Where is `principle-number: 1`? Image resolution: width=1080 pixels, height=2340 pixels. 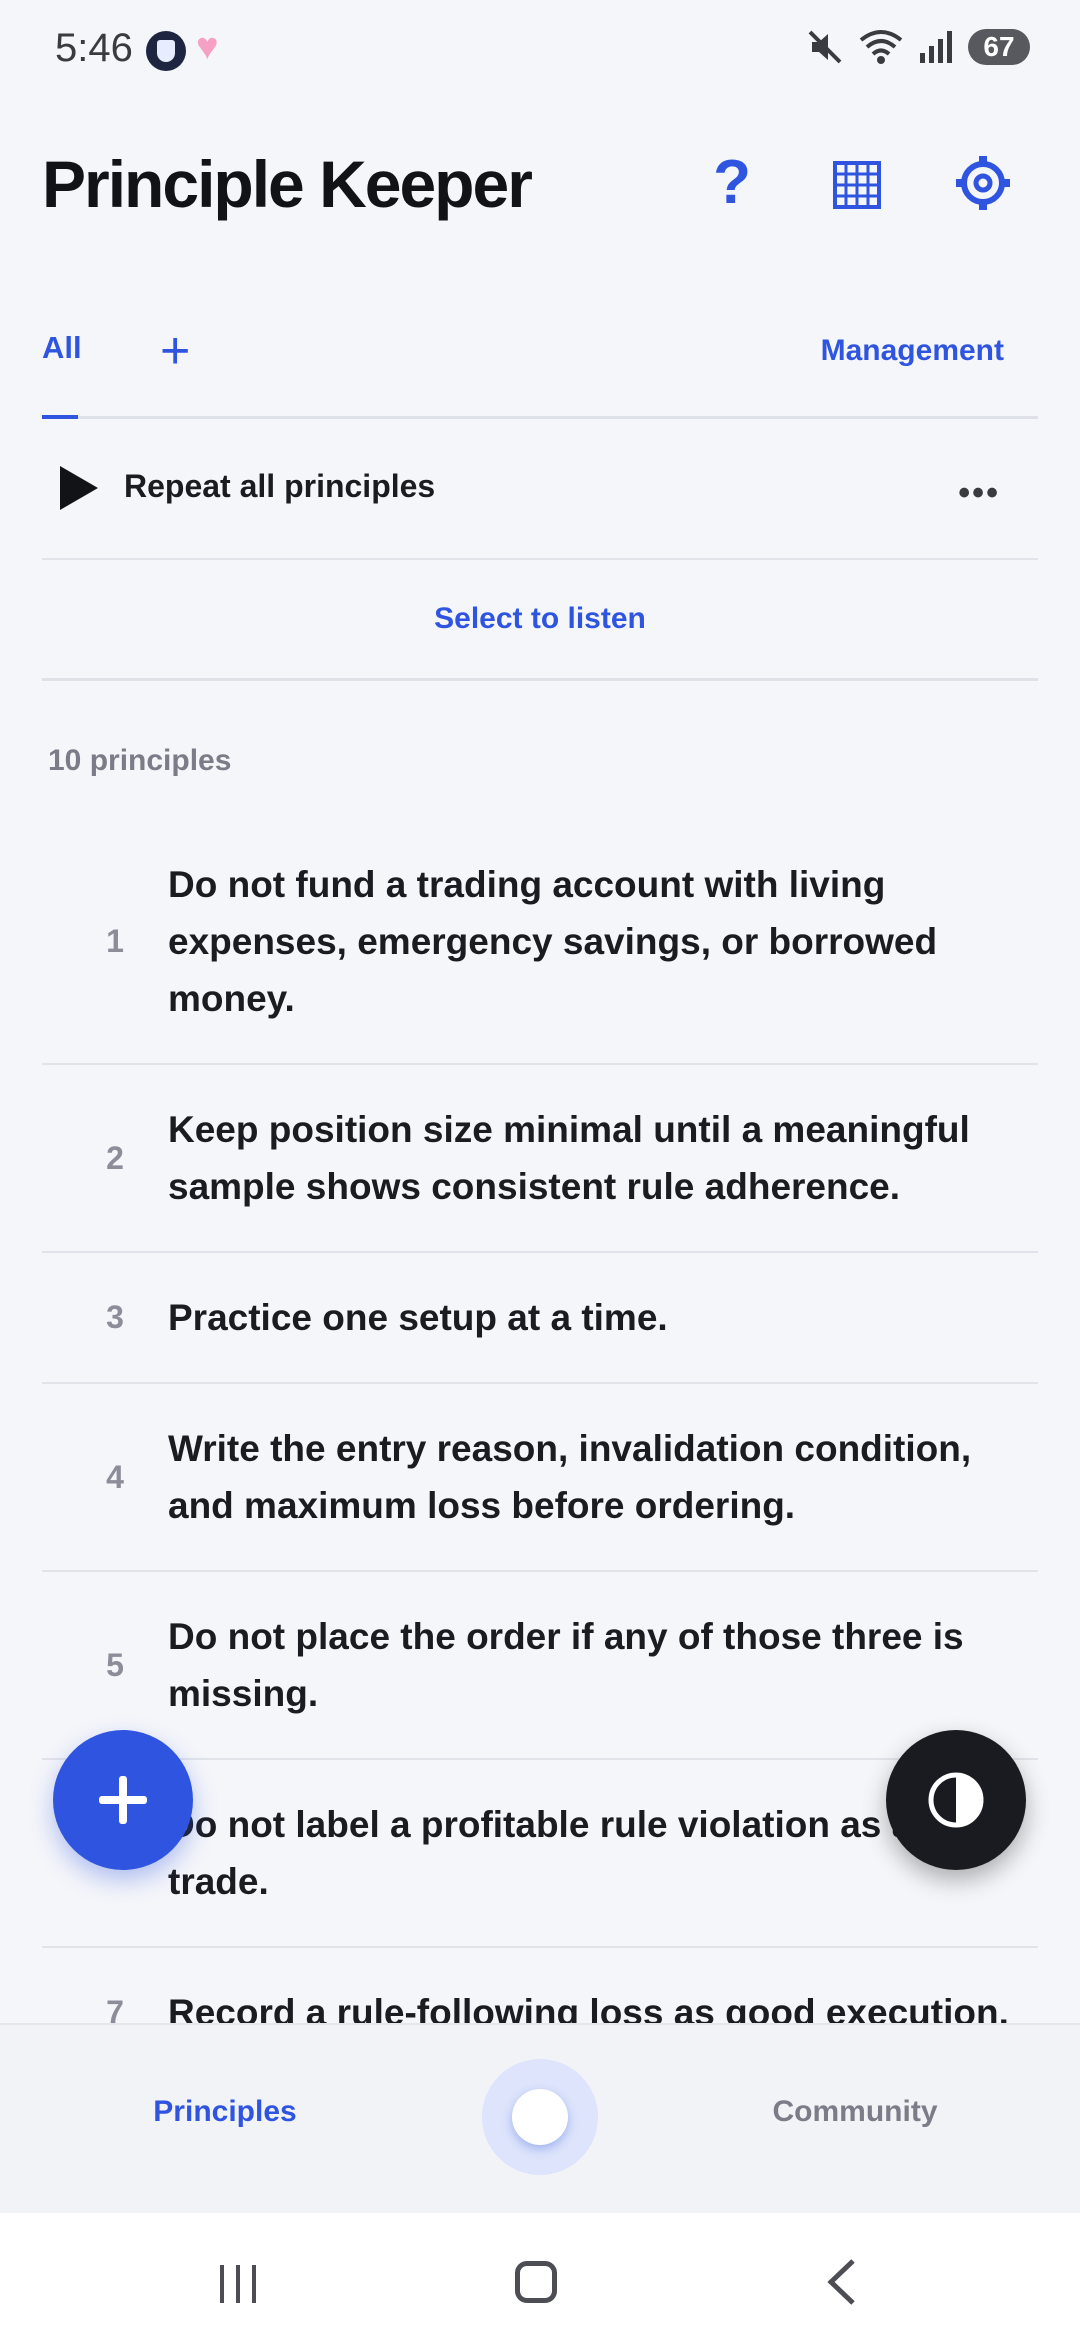 principle-number: 1 is located at coordinates (115, 941).